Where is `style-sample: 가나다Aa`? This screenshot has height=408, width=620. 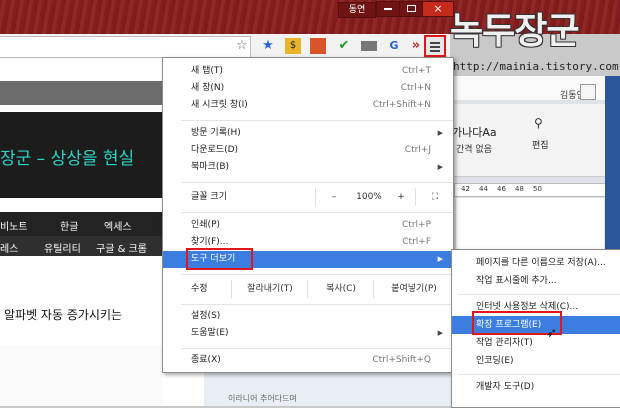 style-sample: 가나다Aa is located at coordinates (474, 132).